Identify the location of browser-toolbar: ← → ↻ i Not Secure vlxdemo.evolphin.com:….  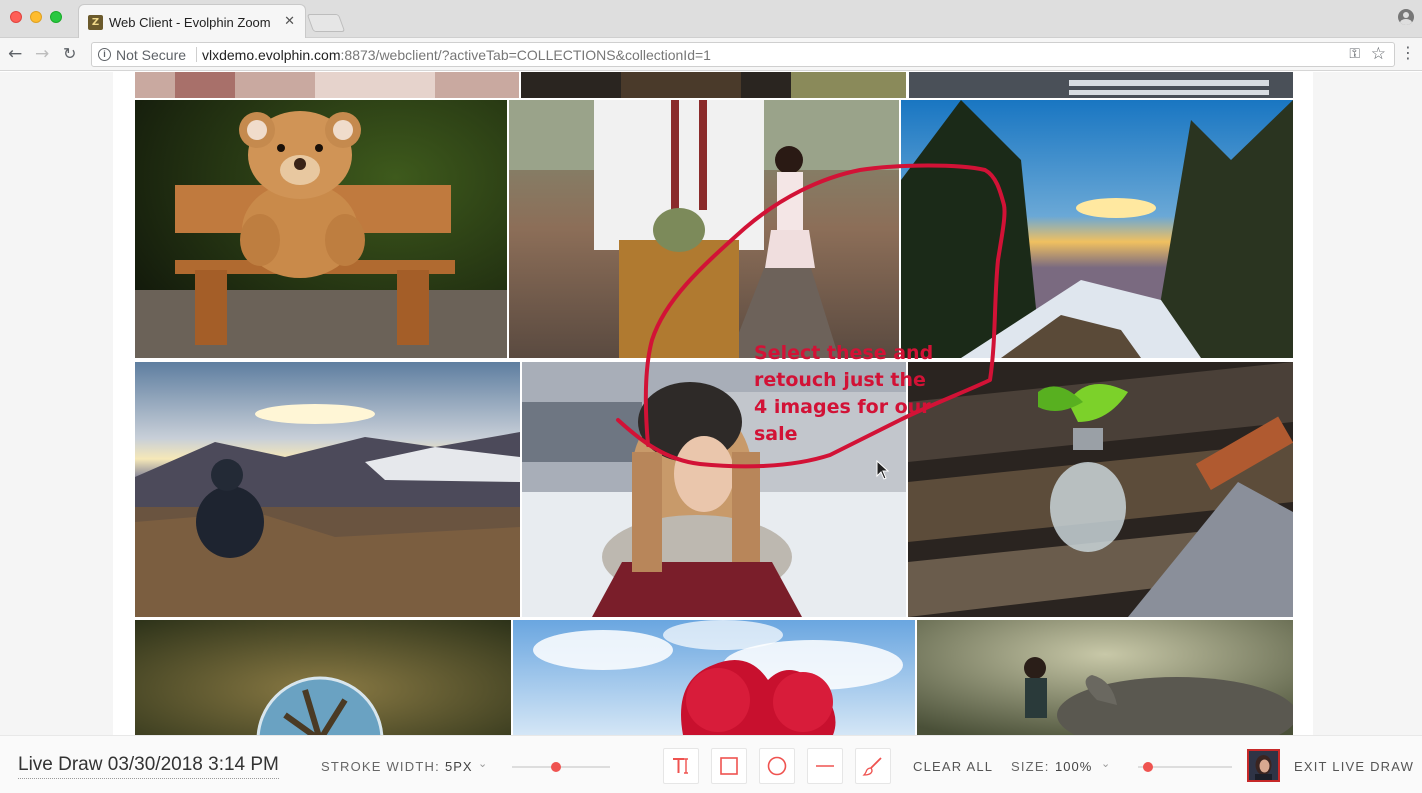
(711, 54).